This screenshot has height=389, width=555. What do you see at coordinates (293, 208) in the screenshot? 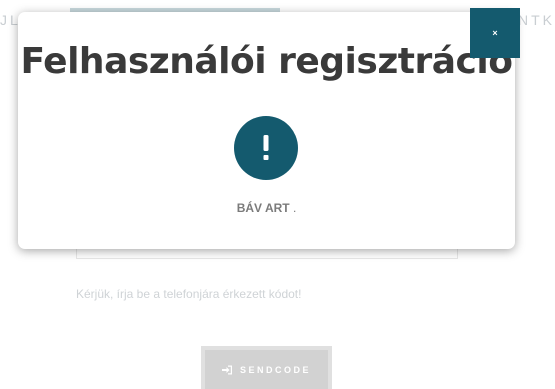
I see `modal-message-rest: .` at bounding box center [293, 208].